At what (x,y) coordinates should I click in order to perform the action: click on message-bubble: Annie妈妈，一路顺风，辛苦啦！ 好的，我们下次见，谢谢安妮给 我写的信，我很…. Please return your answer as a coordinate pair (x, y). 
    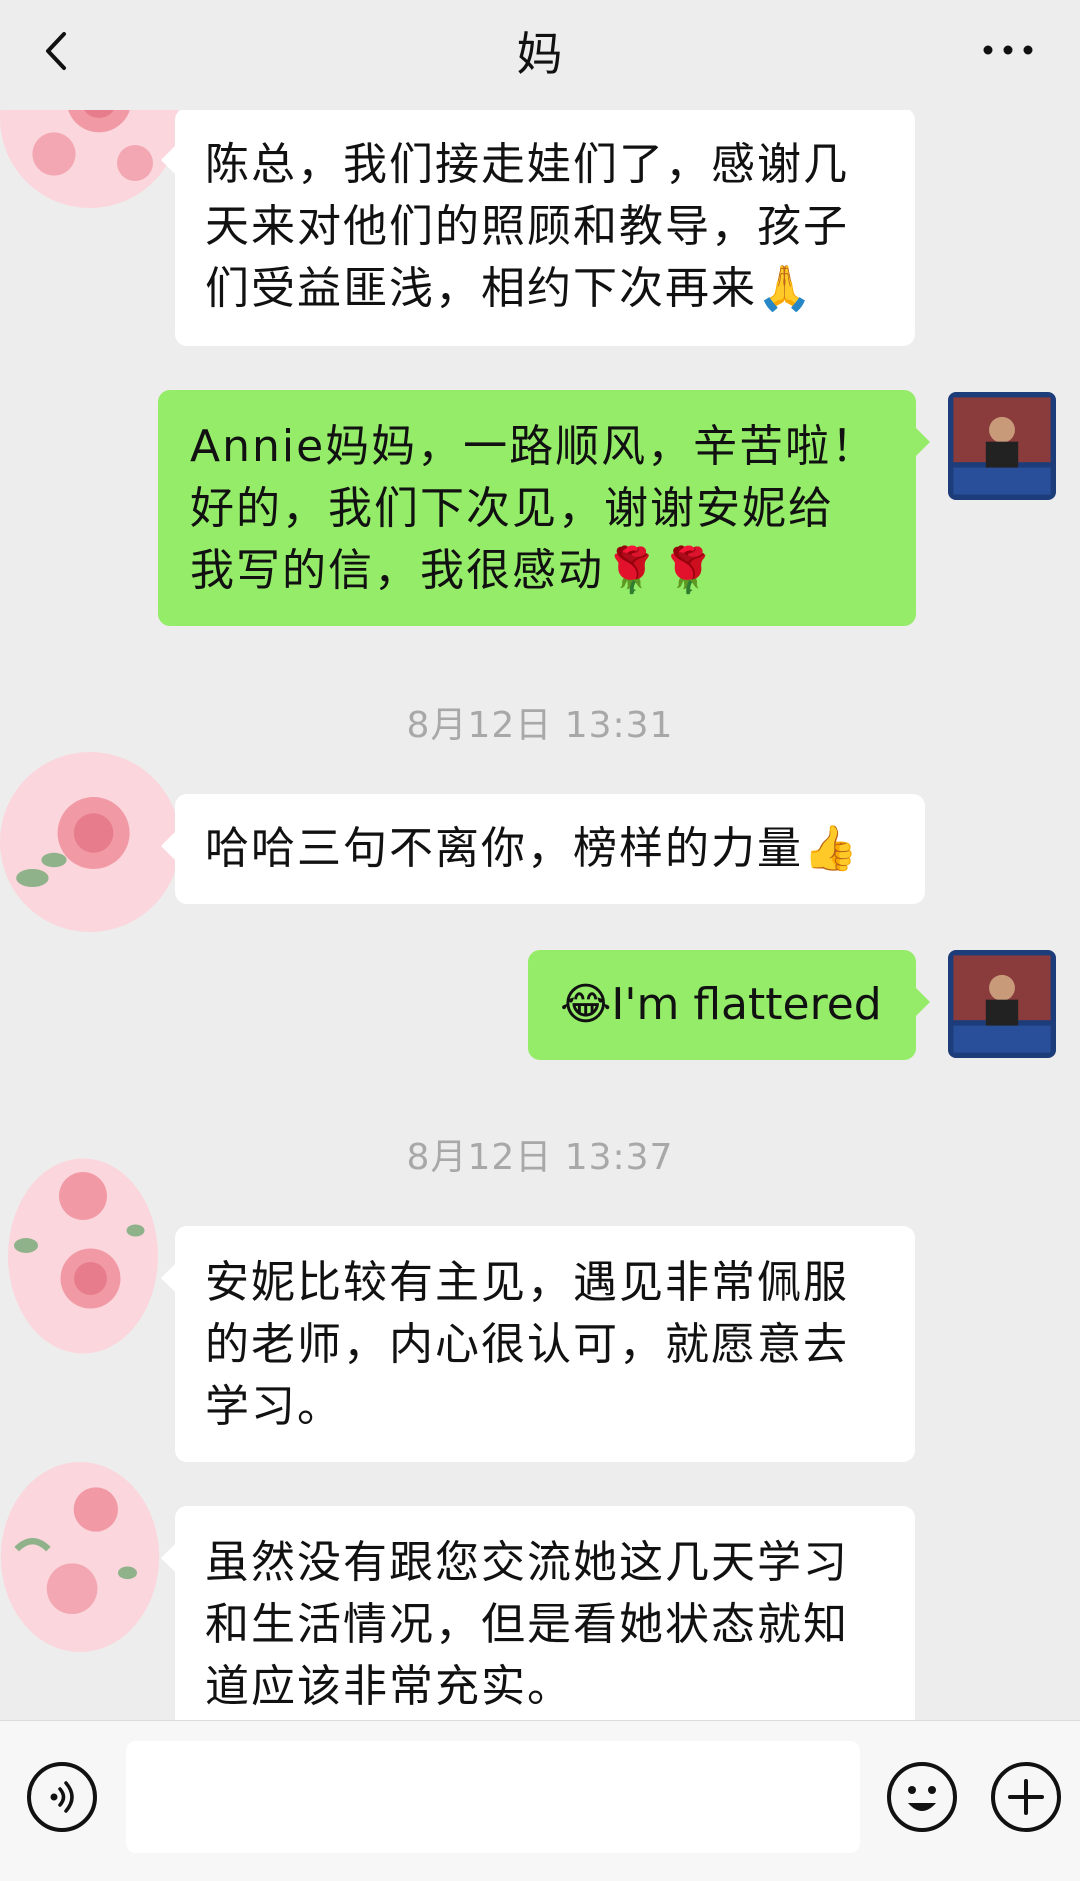
    Looking at the image, I should click on (544, 508).